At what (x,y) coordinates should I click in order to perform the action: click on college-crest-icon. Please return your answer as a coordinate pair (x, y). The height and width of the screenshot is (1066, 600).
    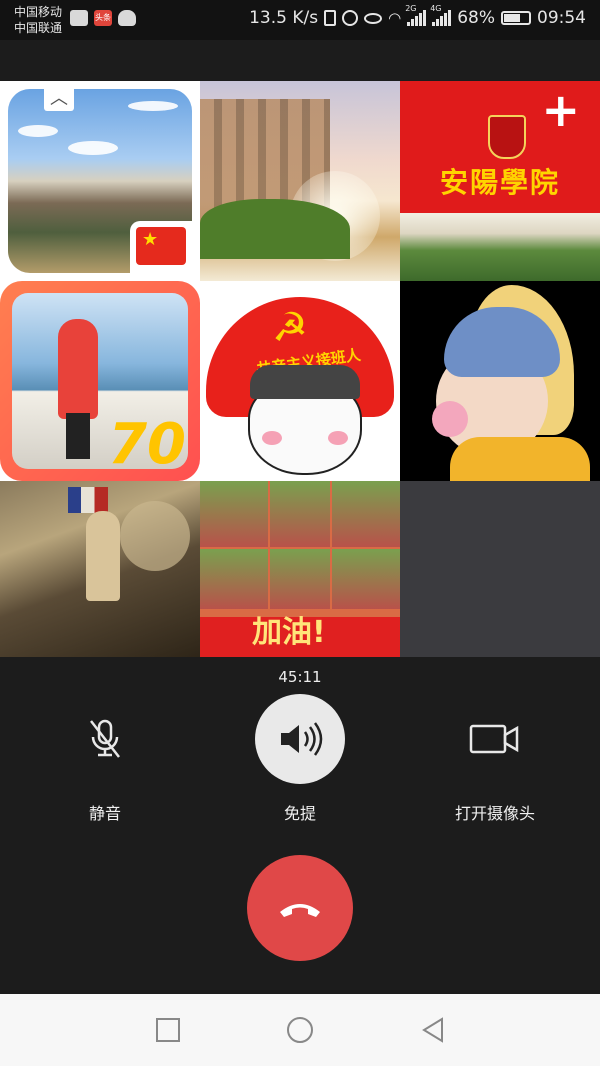
    Looking at the image, I should click on (507, 137).